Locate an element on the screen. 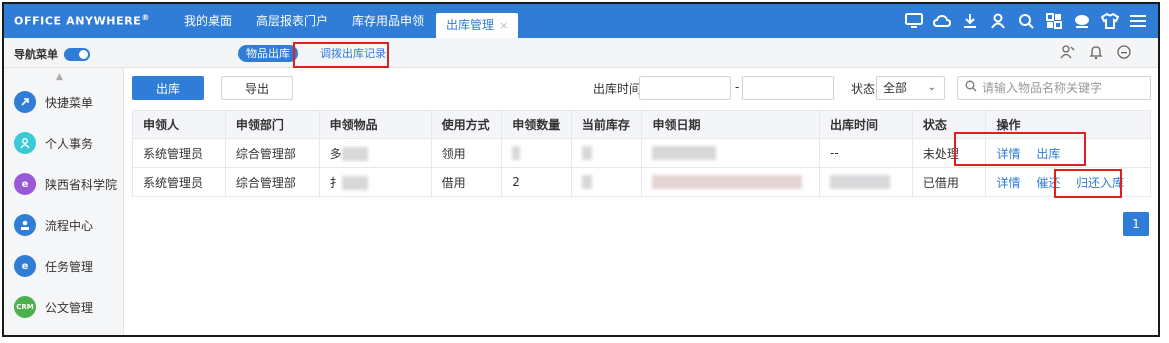  sidebar-item-label: 陕西省科学院 is located at coordinates (81, 184).